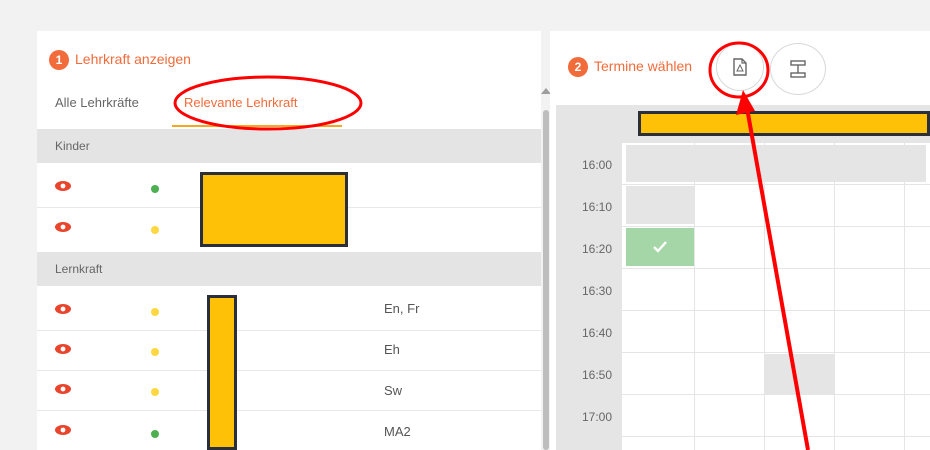 The image size is (930, 450). I want to click on time-label: 16:10, so click(597, 207).